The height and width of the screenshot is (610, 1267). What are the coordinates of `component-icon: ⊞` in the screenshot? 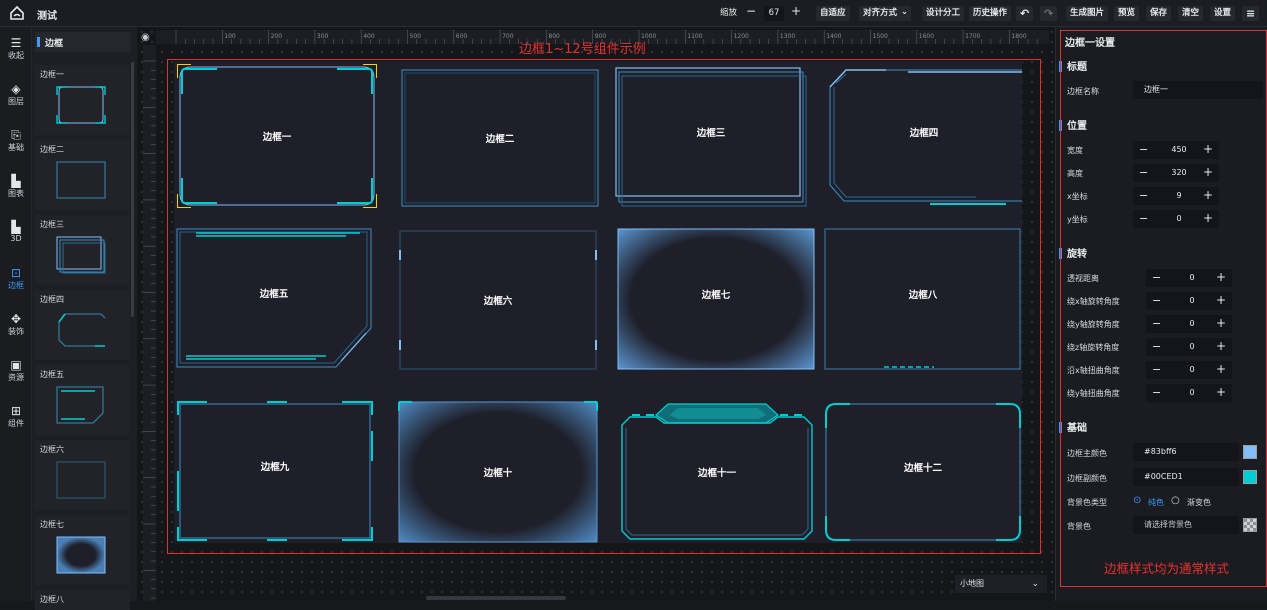 It's located at (16, 411).